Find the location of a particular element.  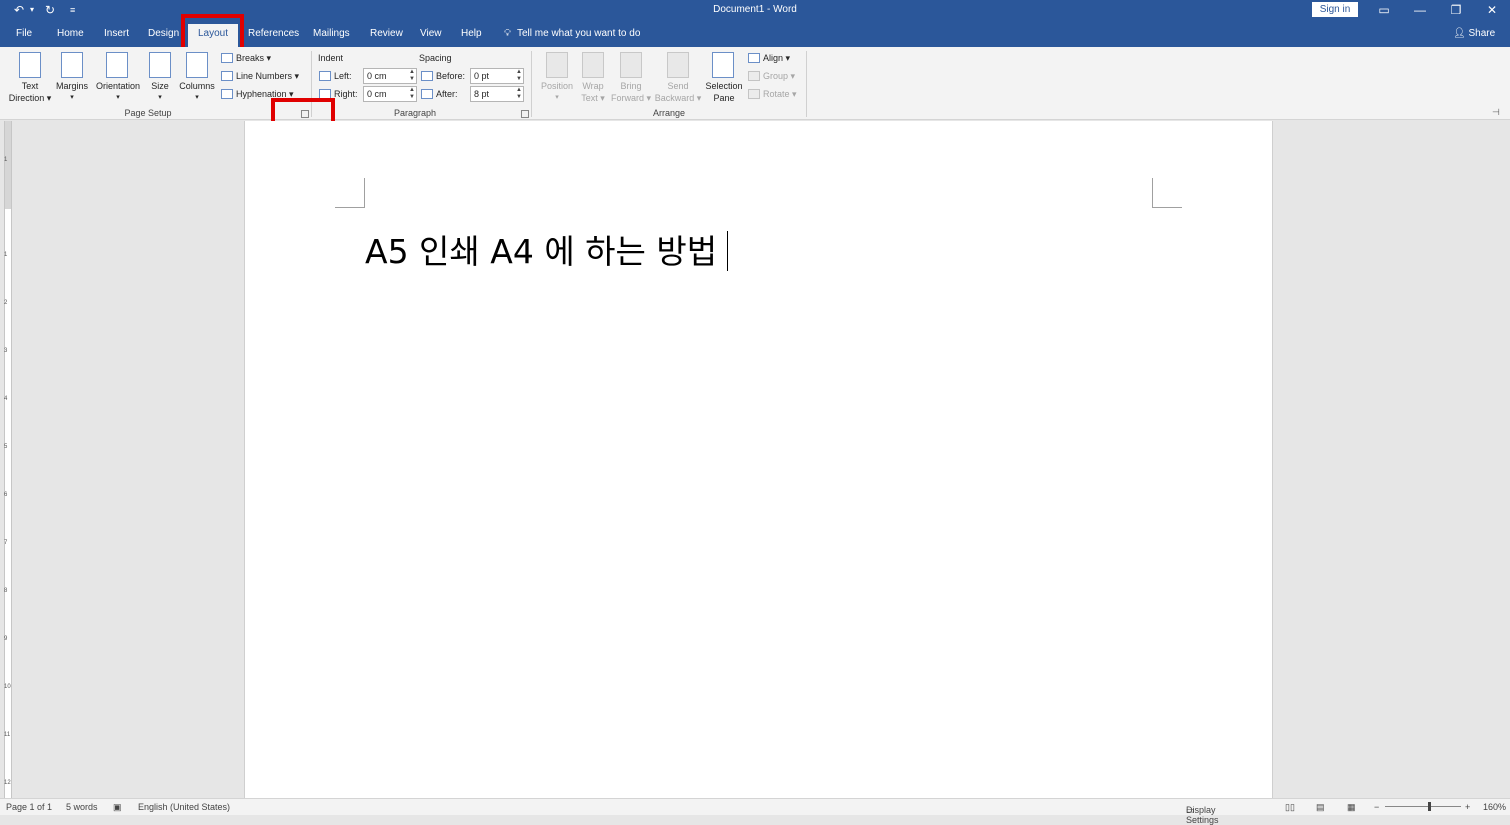

zoom-slider-thumb is located at coordinates (1429, 806).